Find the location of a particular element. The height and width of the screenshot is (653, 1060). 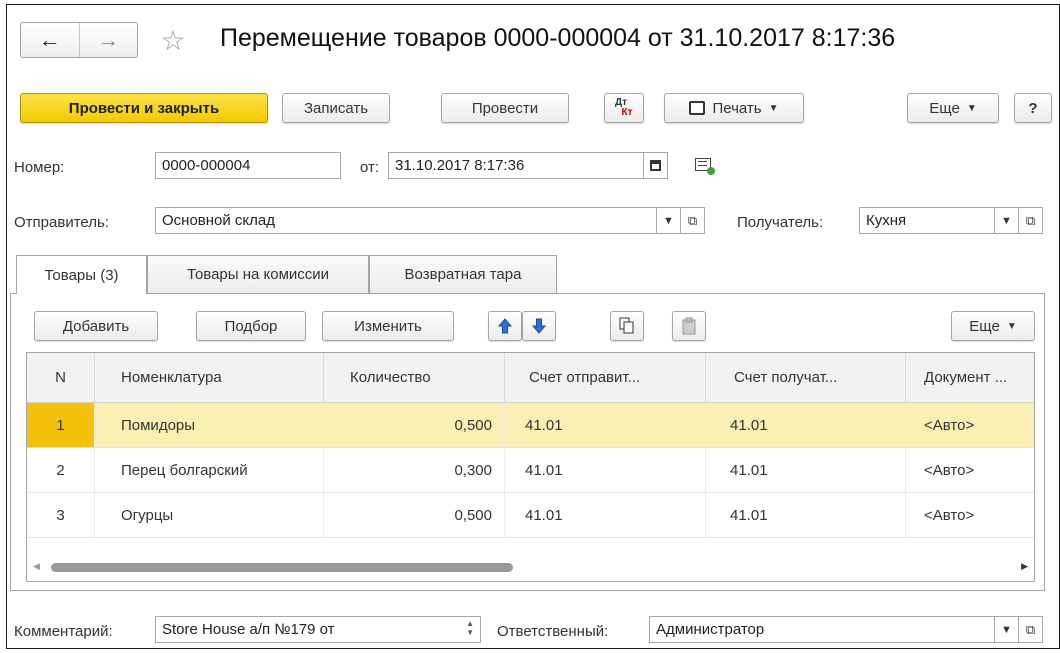

calendar-button is located at coordinates (656, 165).